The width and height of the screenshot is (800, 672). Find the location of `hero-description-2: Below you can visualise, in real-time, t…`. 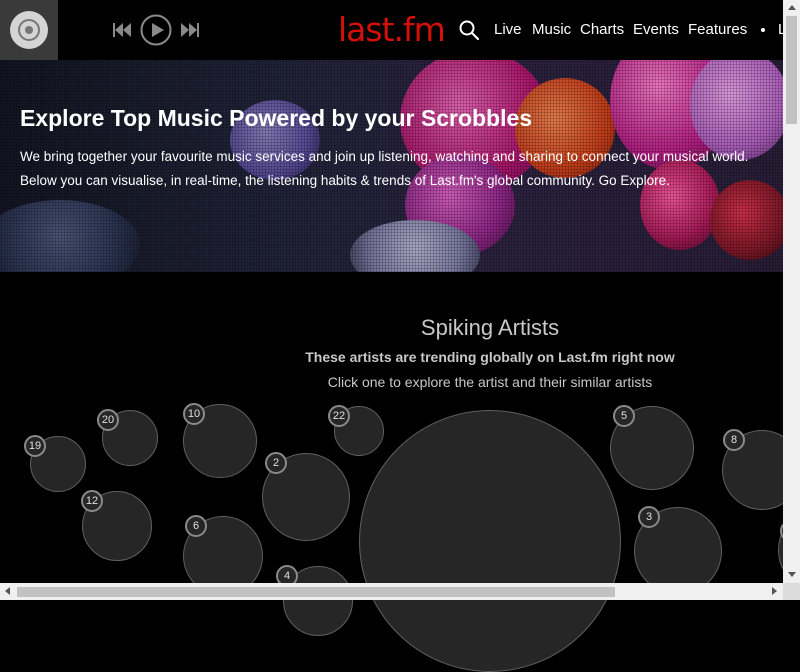

hero-description-2: Below you can visualise, in real-time, t… is located at coordinates (345, 180).